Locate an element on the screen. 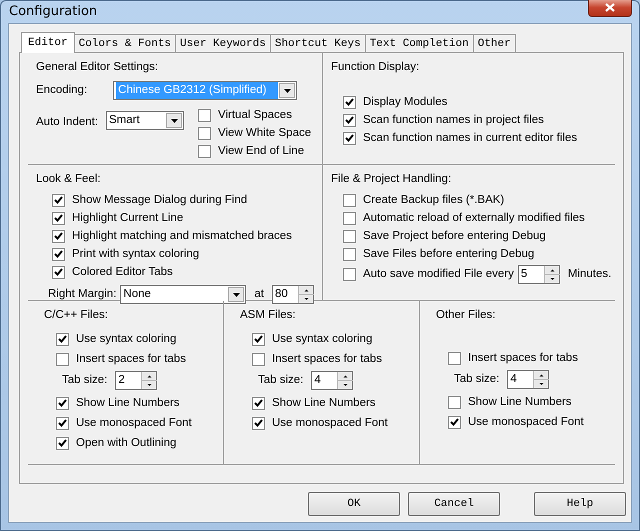 This screenshot has height=531, width=640. spin-value: 2 is located at coordinates (122, 380).